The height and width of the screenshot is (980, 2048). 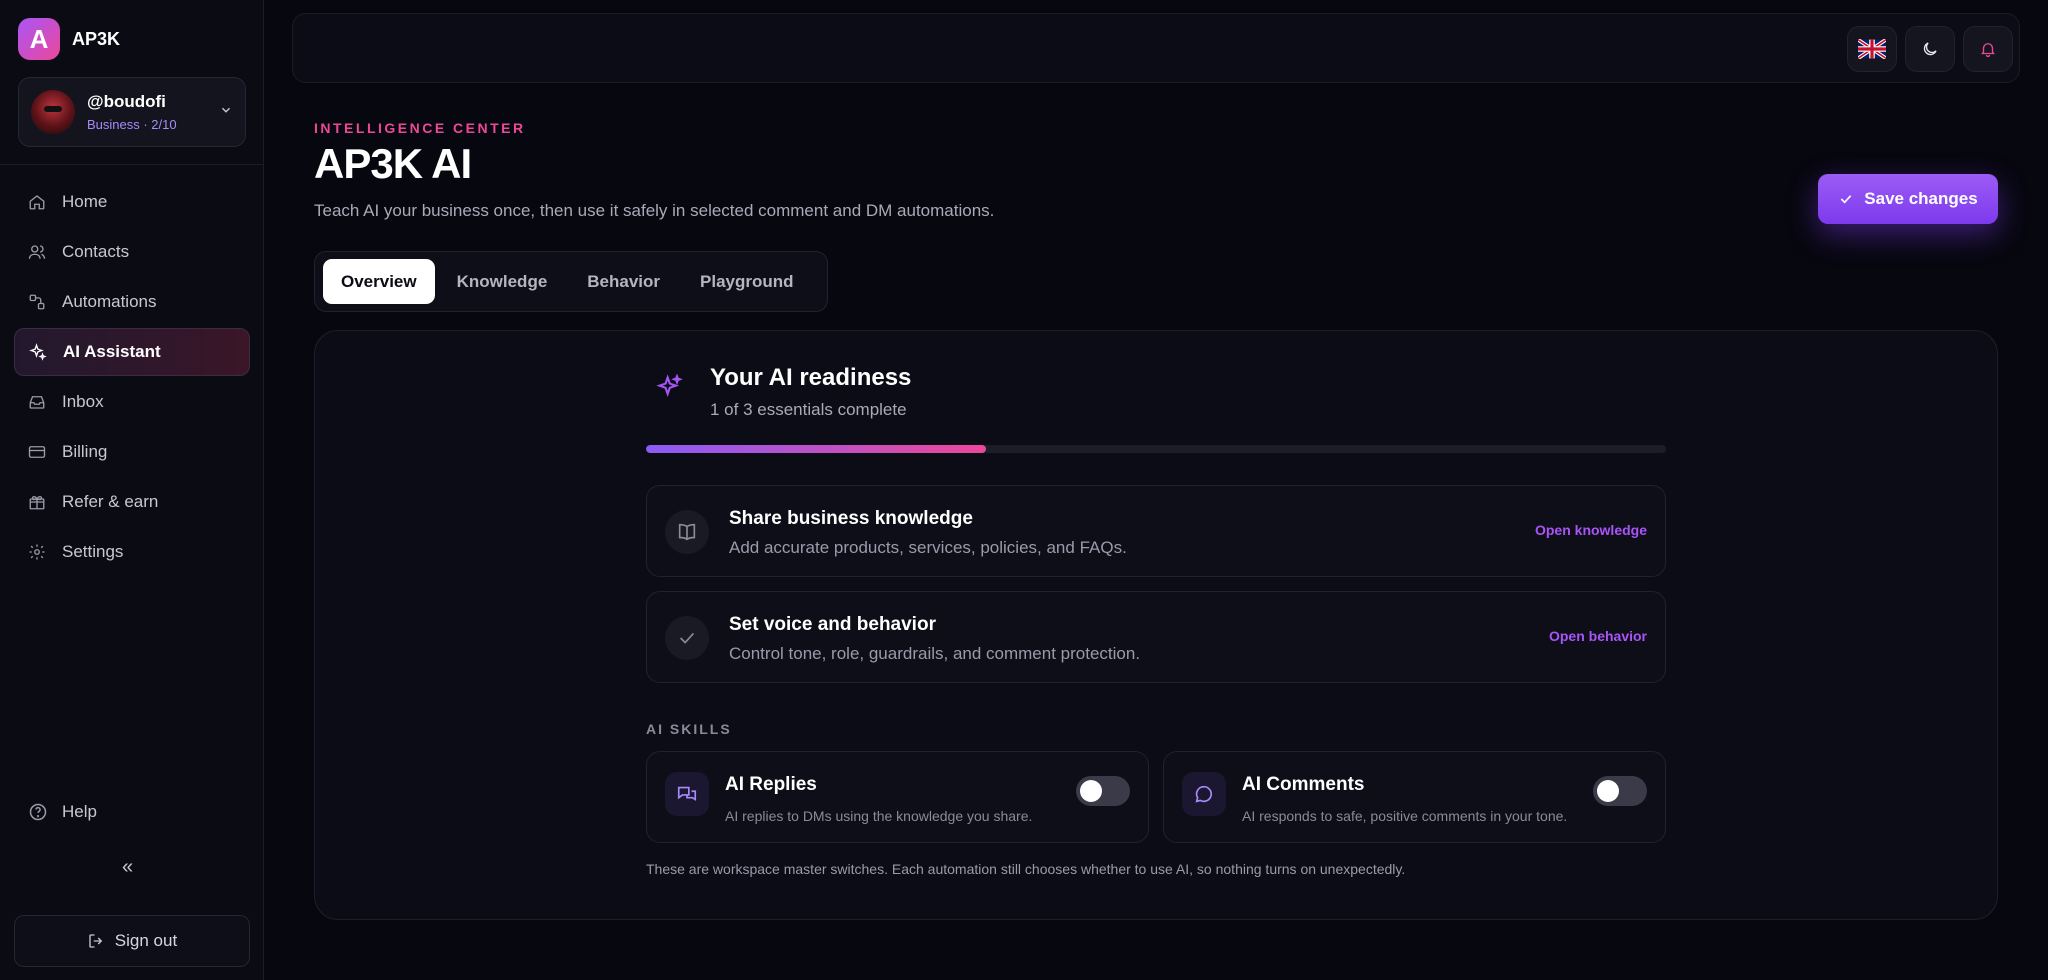 What do you see at coordinates (96, 941) in the screenshot?
I see `logout-icon` at bounding box center [96, 941].